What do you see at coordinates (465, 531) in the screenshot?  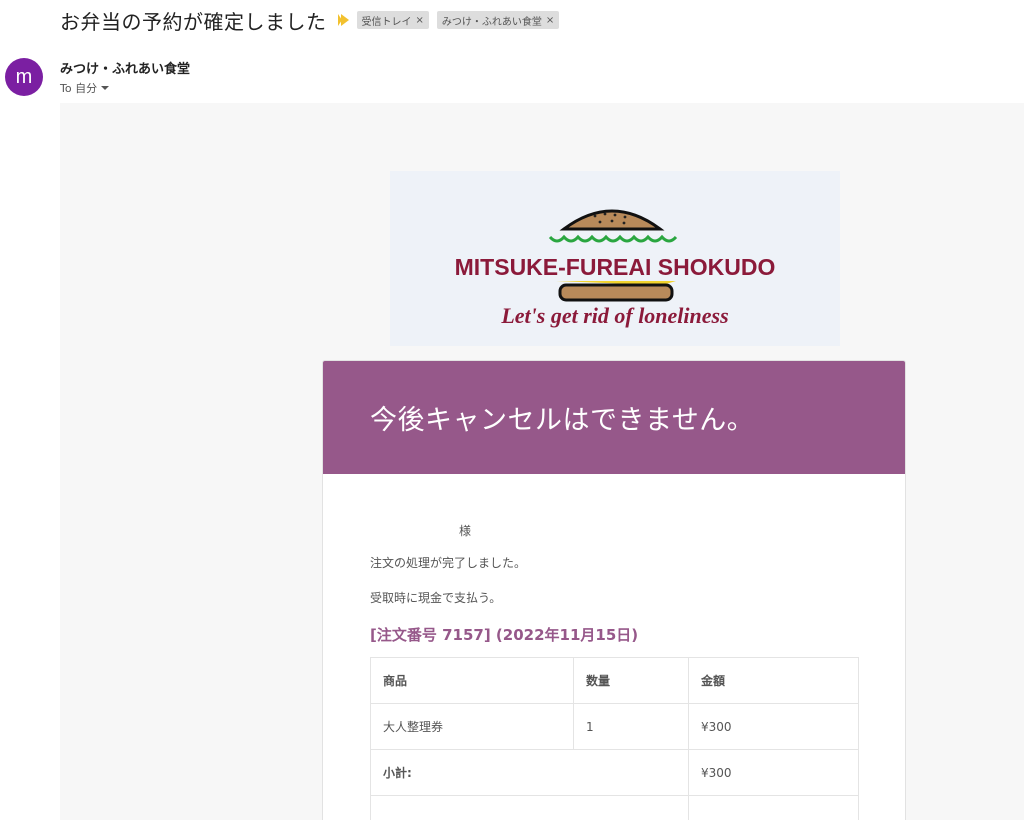 I see `customer-greeting: 様` at bounding box center [465, 531].